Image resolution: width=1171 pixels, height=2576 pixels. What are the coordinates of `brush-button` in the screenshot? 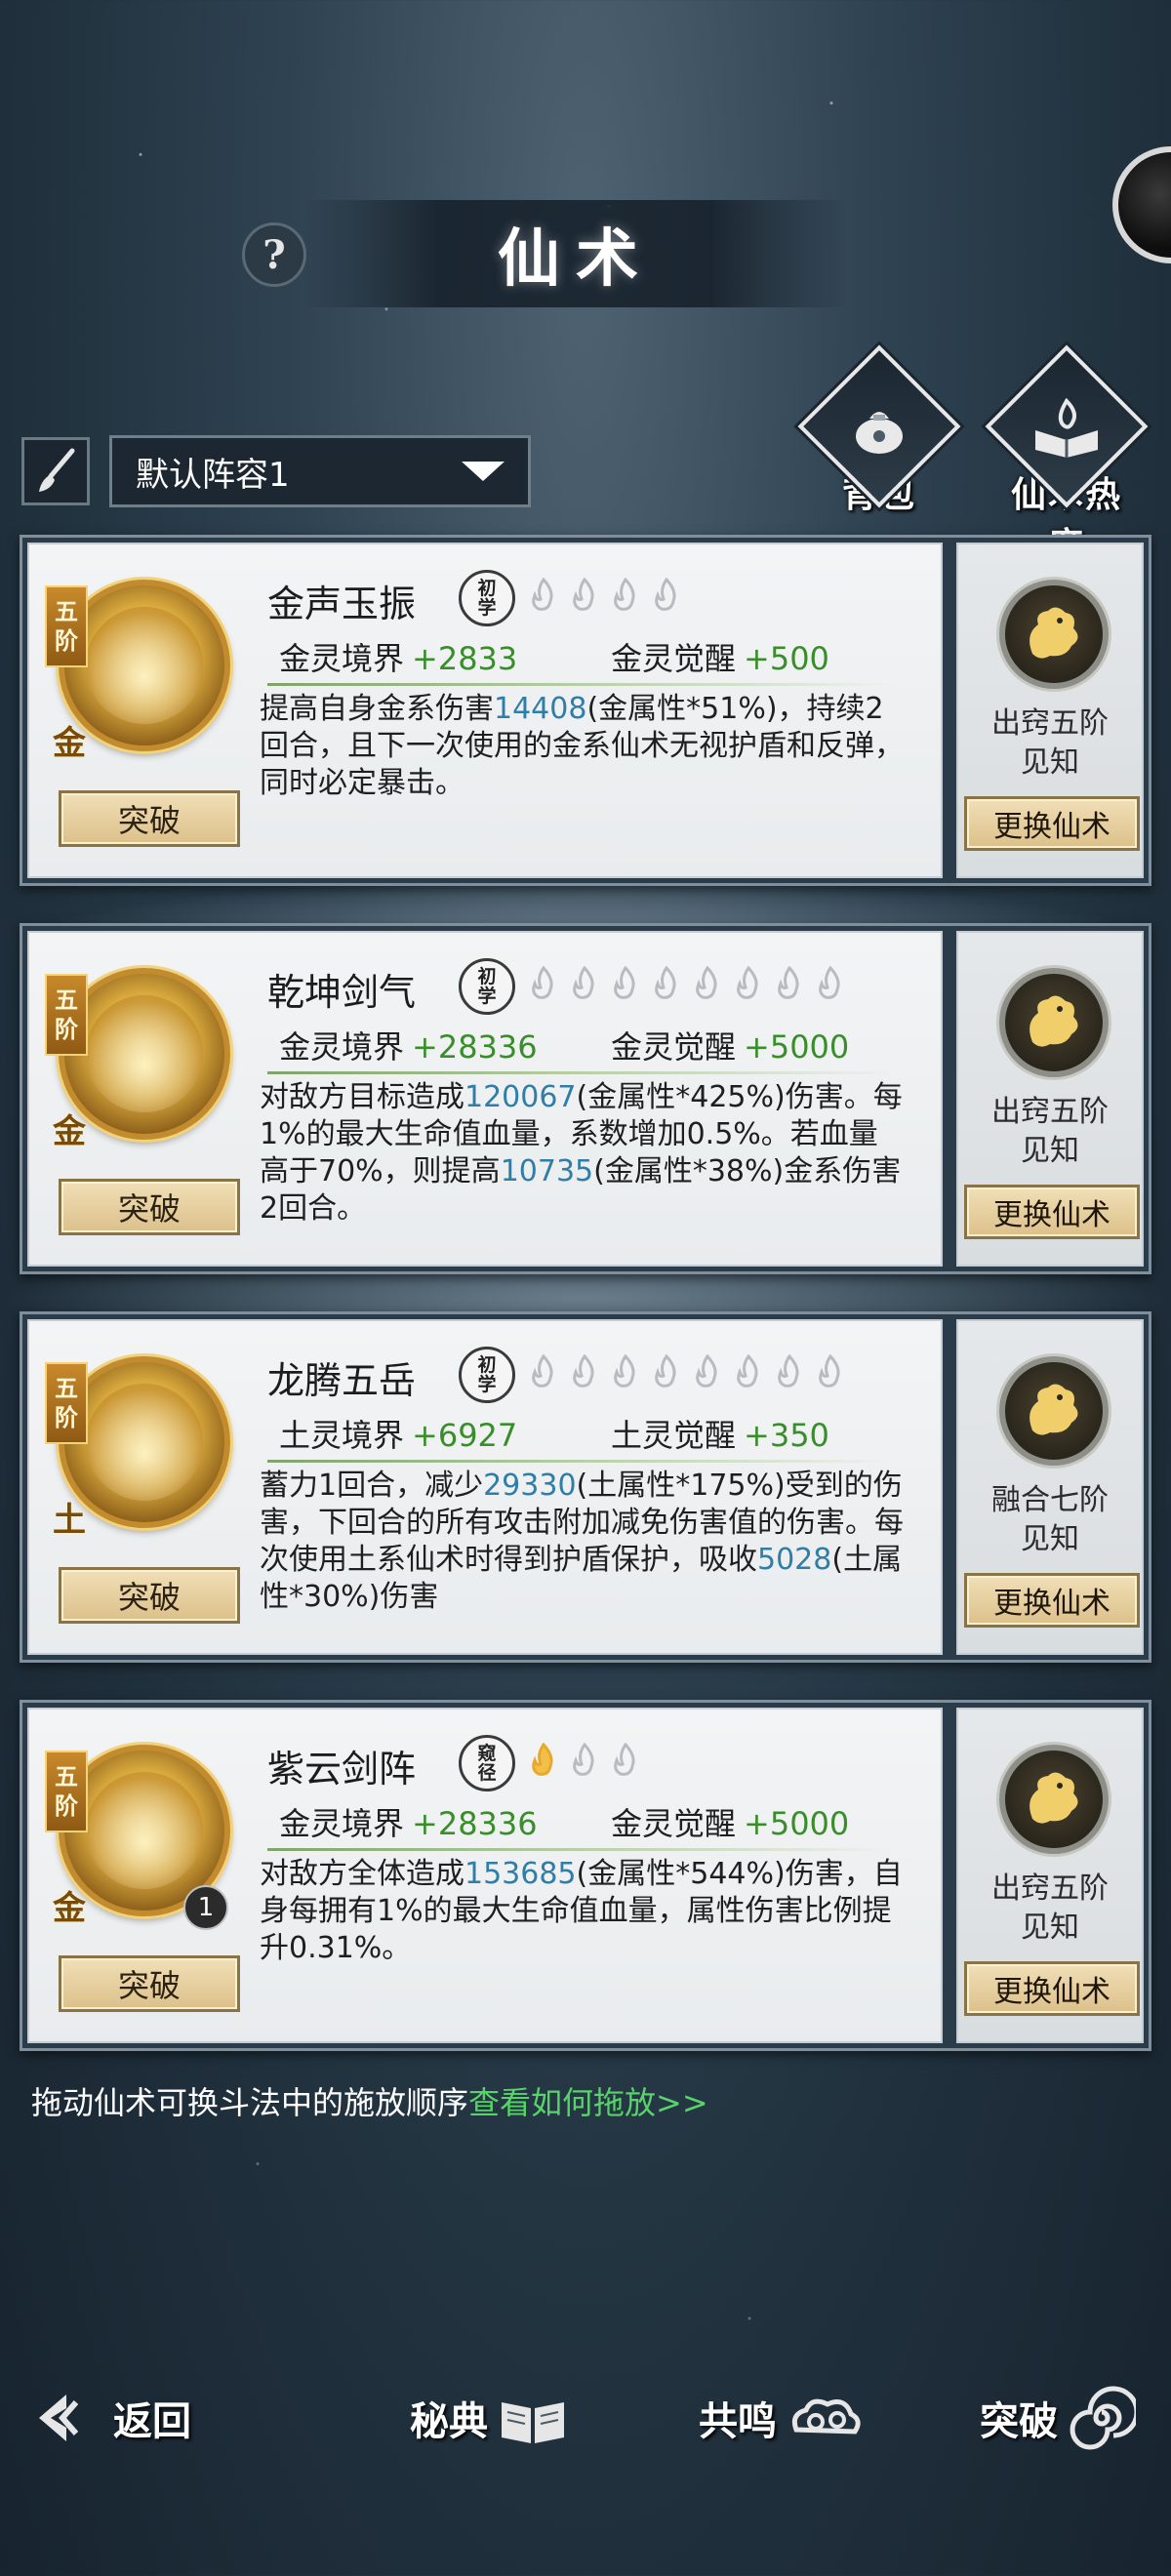 It's located at (55, 471).